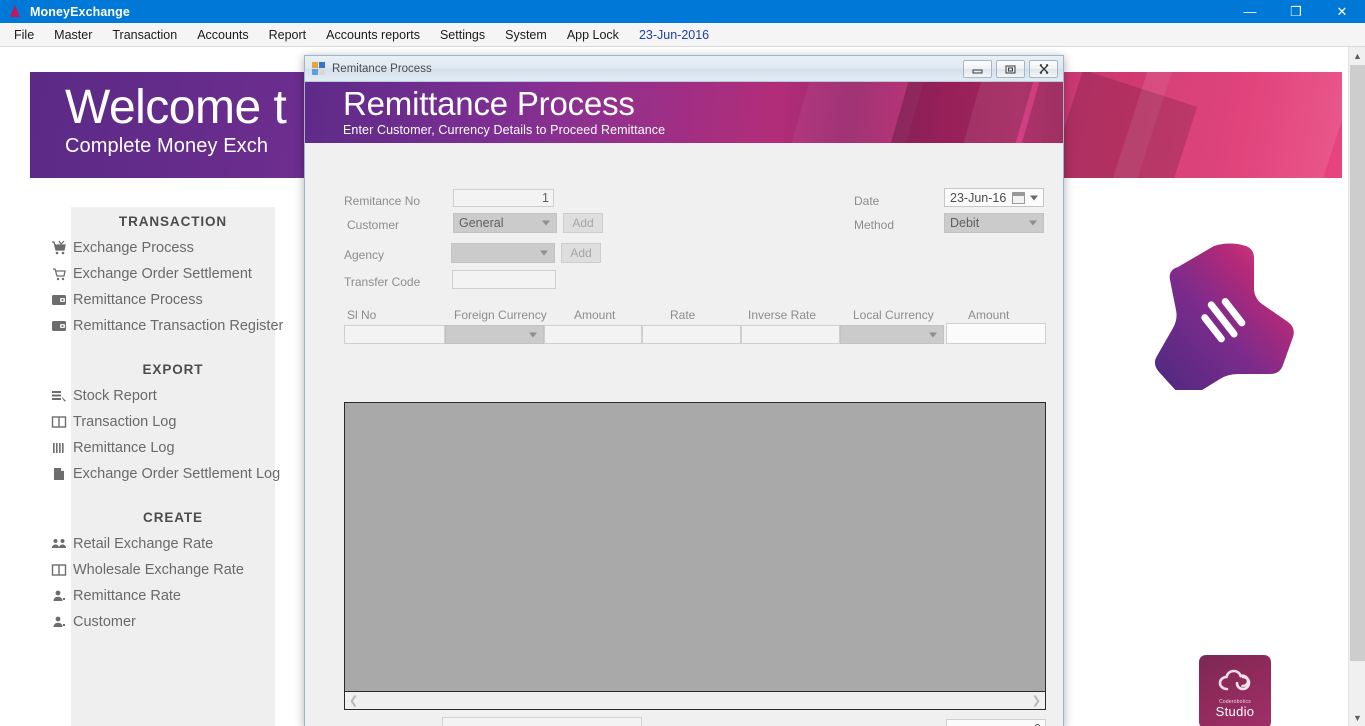 This screenshot has width=1365, height=726. Describe the element at coordinates (581, 253) in the screenshot. I see `agency-add-button: Add` at that location.